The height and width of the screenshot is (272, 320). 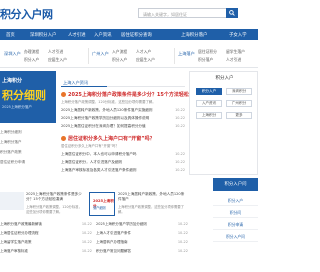 What do you see at coordinates (12, 162) in the screenshot?
I see `list-item: 居住证积分申请` at bounding box center [12, 162].